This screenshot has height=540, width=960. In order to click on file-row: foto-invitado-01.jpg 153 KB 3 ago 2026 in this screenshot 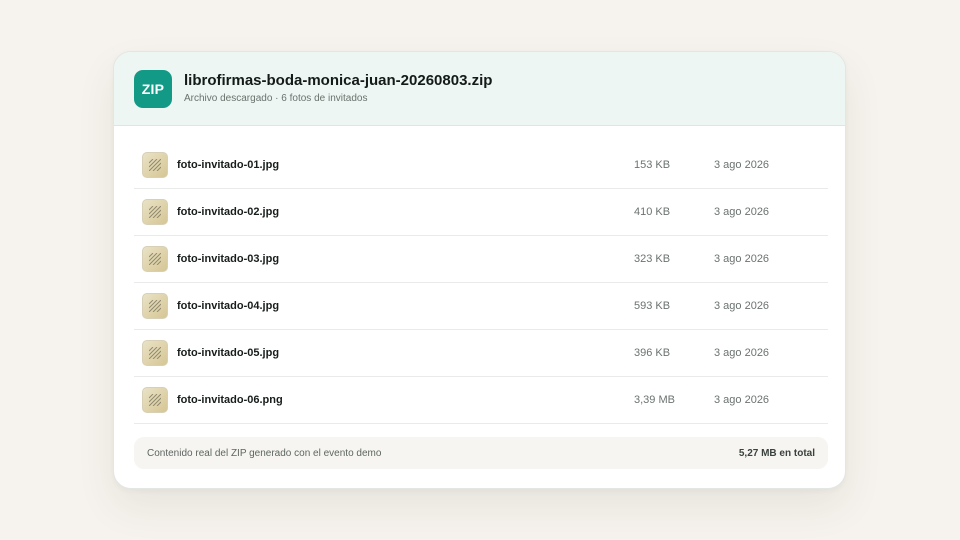, I will do `click(481, 165)`.